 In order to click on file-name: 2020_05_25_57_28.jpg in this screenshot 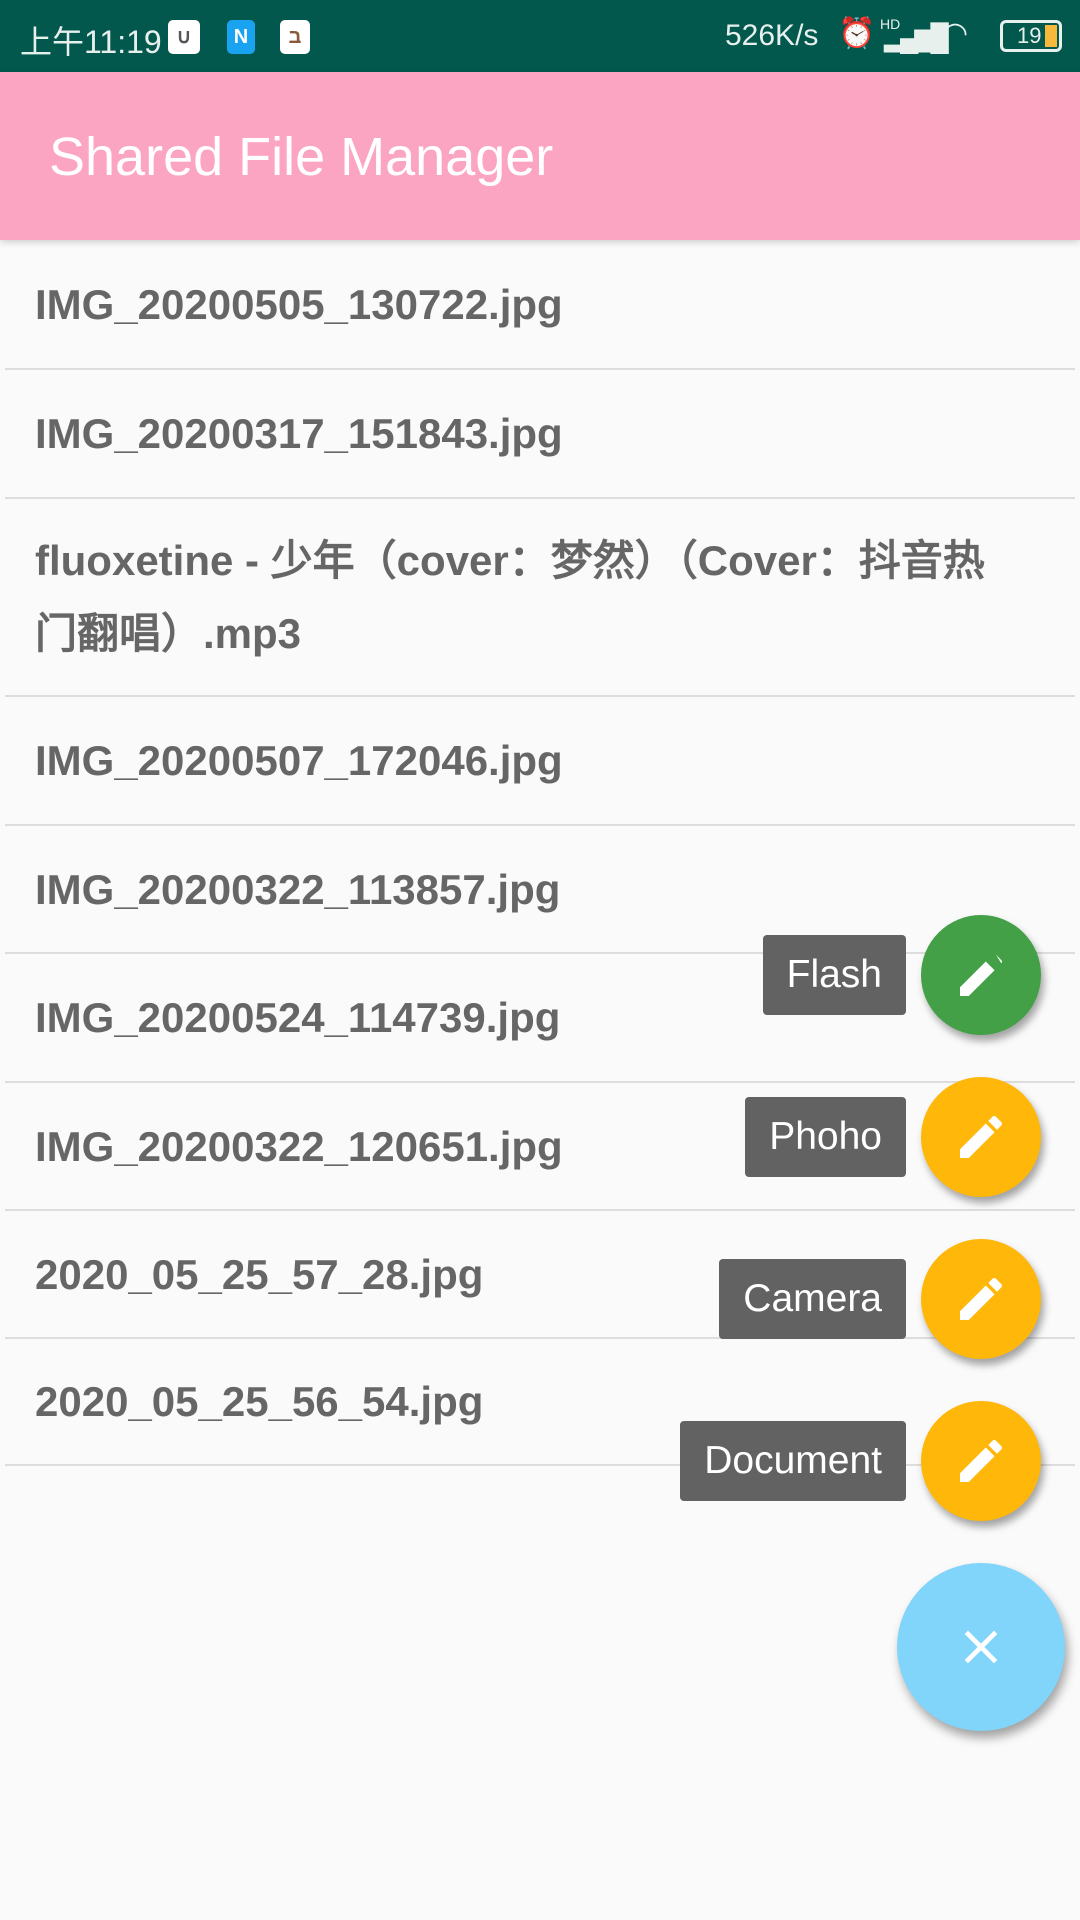, I will do `click(259, 1274)`.